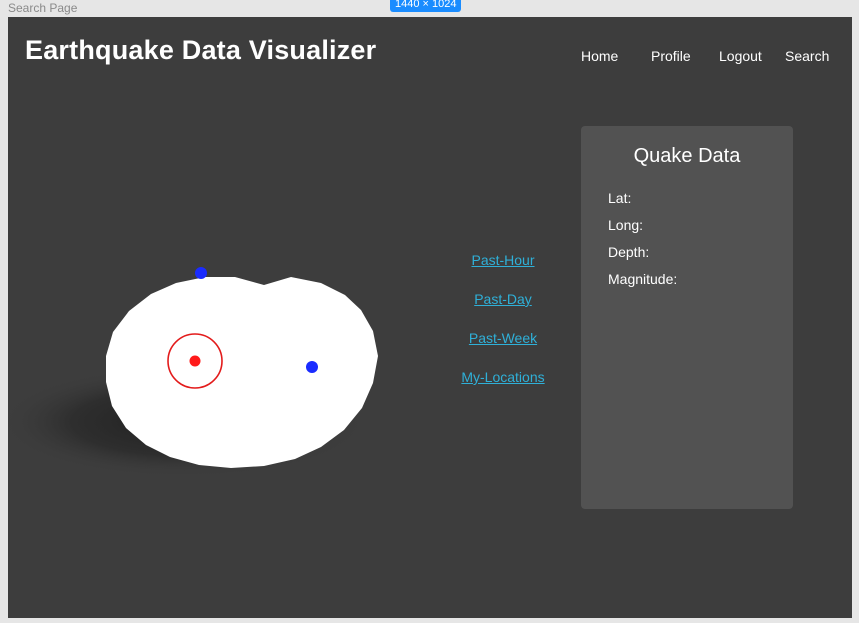  Describe the element at coordinates (503, 309) in the screenshot. I see `past-day-link: Past-Day` at that location.